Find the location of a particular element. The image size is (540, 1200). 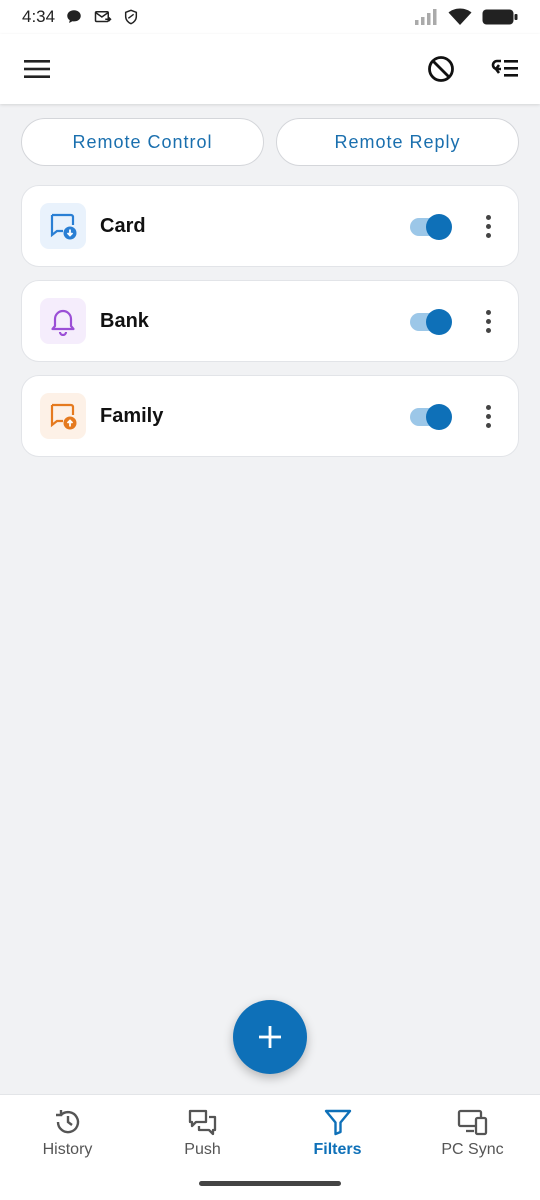

nav-pc-sync: PC Sync is located at coordinates (472, 1147).